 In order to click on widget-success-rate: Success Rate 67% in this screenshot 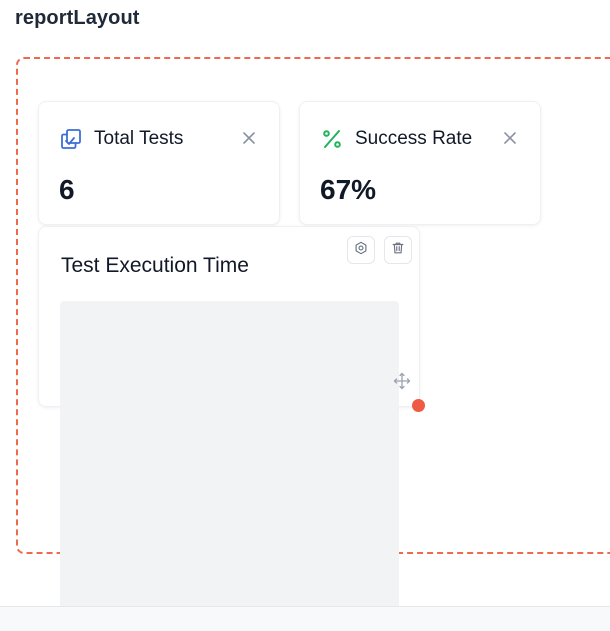, I will do `click(420, 163)`.